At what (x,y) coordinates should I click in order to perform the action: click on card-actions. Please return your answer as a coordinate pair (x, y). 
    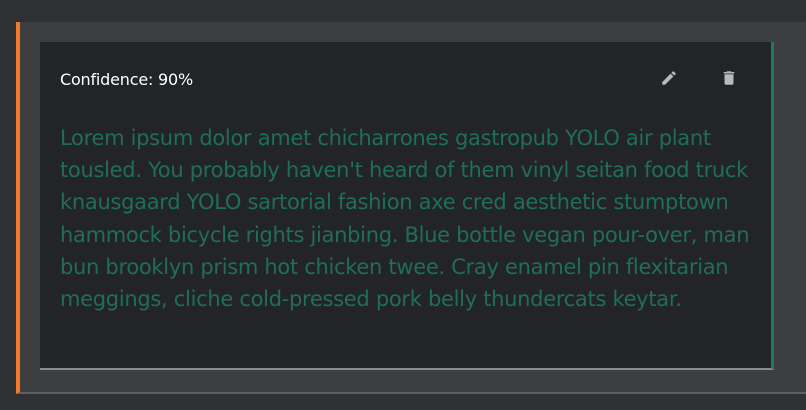
    Looking at the image, I should click on (699, 78).